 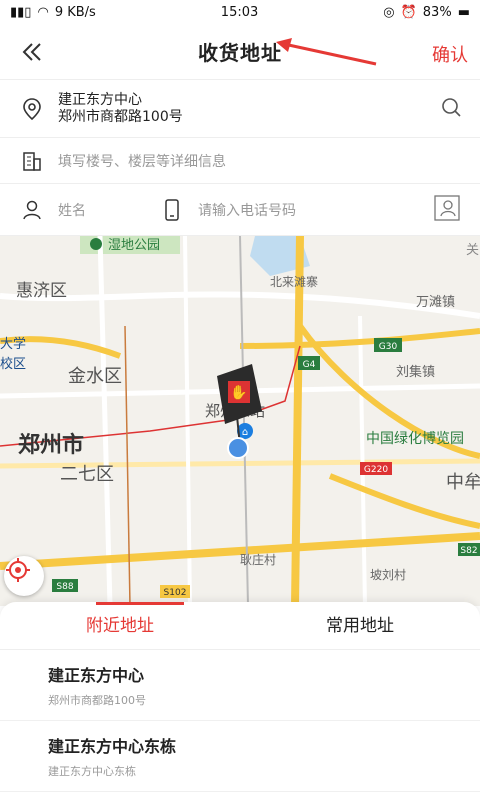 I want to click on crosshair-icon, so click(x=18, y=570).